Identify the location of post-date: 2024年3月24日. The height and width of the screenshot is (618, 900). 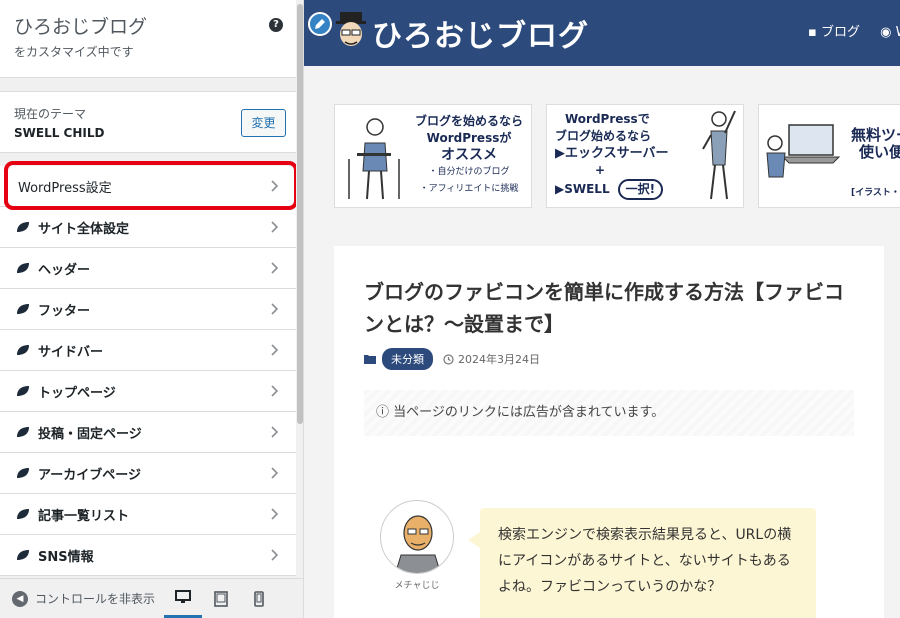
(499, 359).